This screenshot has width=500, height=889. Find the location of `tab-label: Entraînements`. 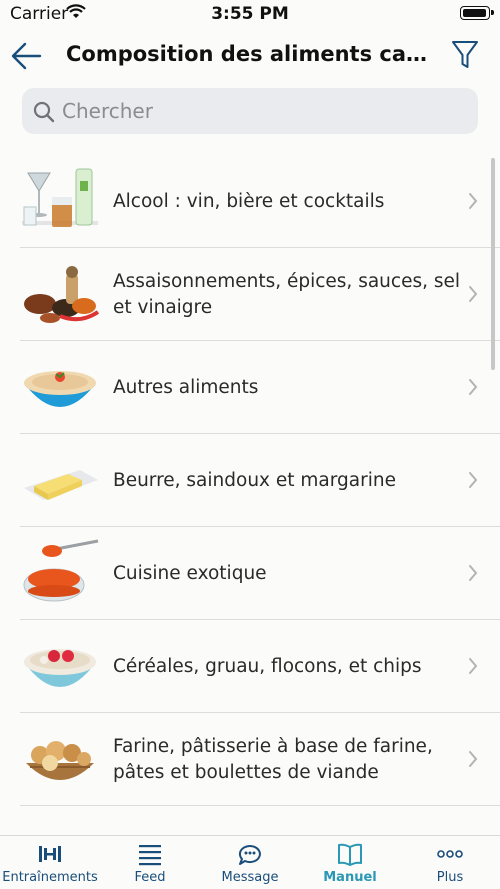

tab-label: Entraînements is located at coordinates (50, 877).